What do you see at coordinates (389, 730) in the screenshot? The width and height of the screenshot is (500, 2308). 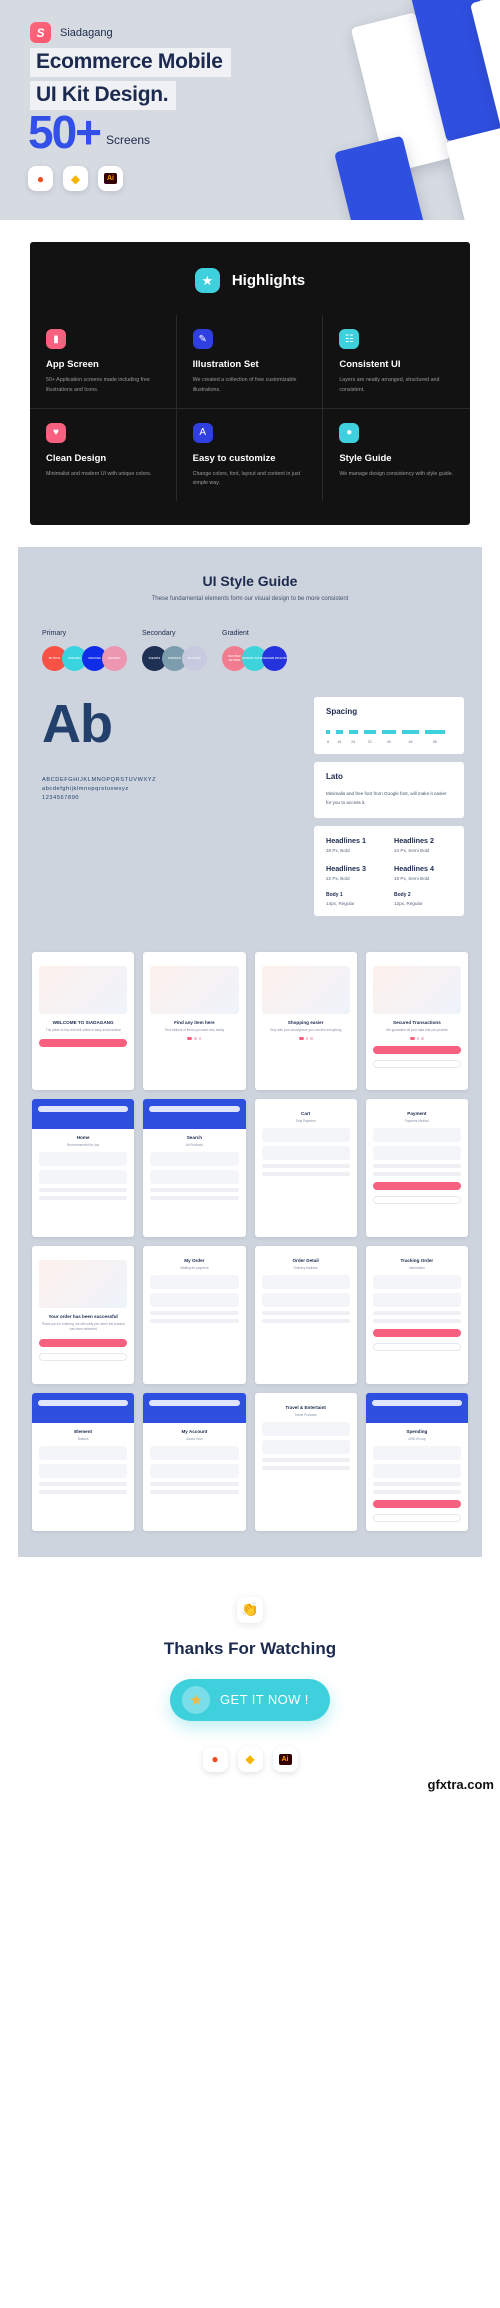 I see `spacing-bars` at bounding box center [389, 730].